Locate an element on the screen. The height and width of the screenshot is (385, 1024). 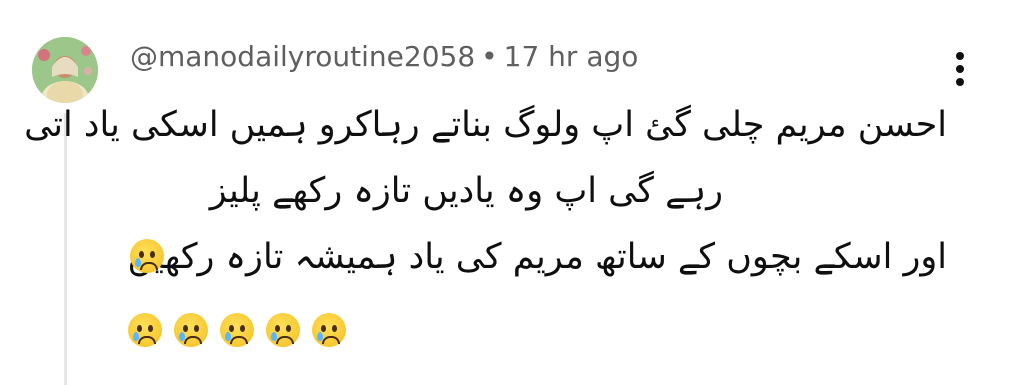
comment-timestamp: 17 hr ago is located at coordinates (571, 56).